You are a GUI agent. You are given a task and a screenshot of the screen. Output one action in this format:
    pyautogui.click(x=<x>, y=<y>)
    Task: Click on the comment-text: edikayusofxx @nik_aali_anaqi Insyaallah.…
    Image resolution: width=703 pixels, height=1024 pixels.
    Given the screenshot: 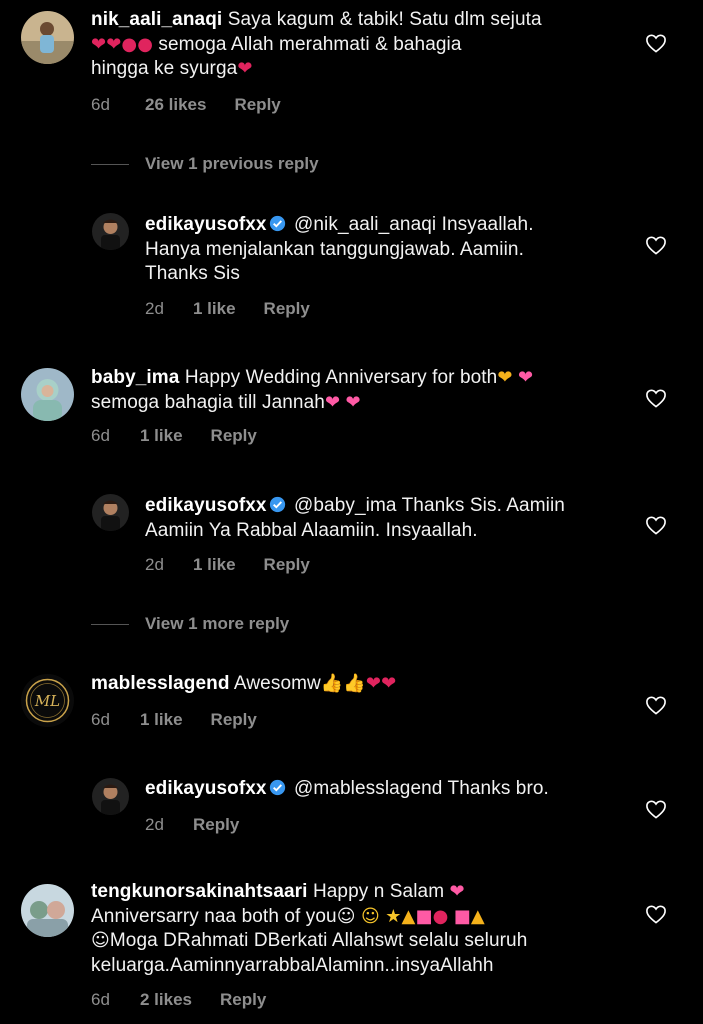 What is the action you would take?
    pyautogui.click(x=385, y=250)
    